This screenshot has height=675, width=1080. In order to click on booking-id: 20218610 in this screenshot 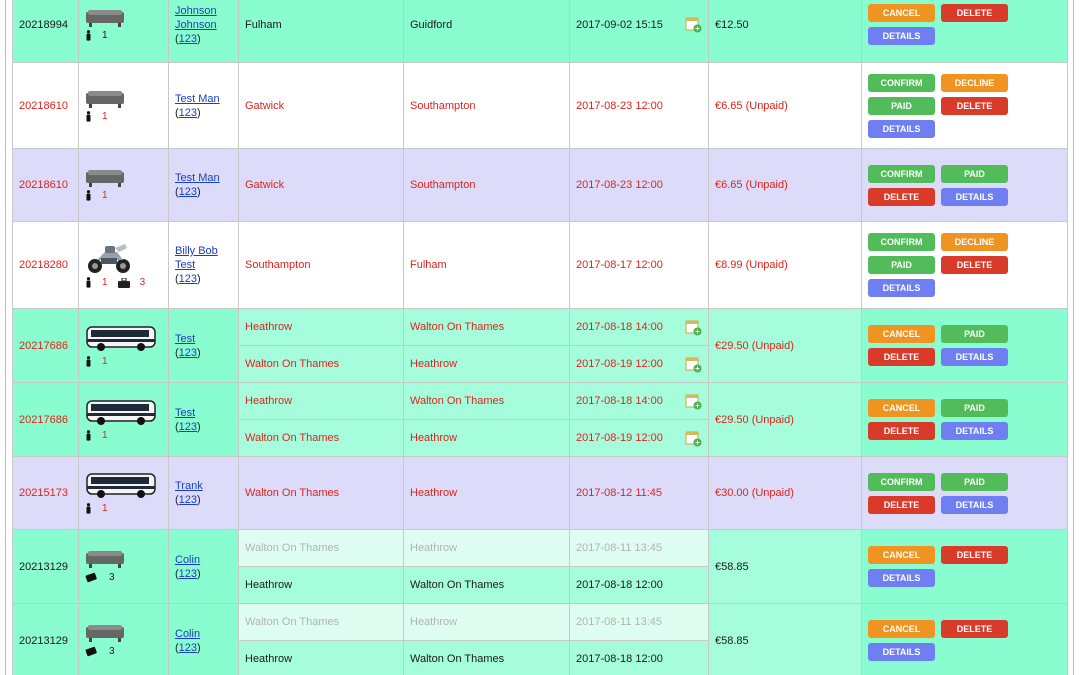, I will do `click(45, 105)`.